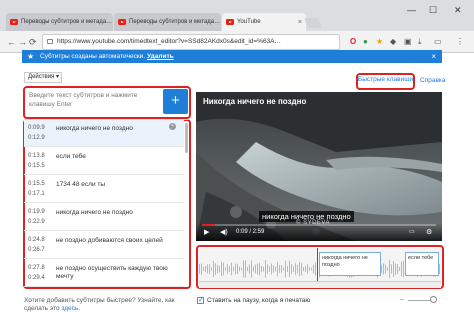 Image resolution: width=474 pixels, height=332 pixels. Describe the element at coordinates (393, 41) in the screenshot. I see `extension-icon-2: ◆` at that location.